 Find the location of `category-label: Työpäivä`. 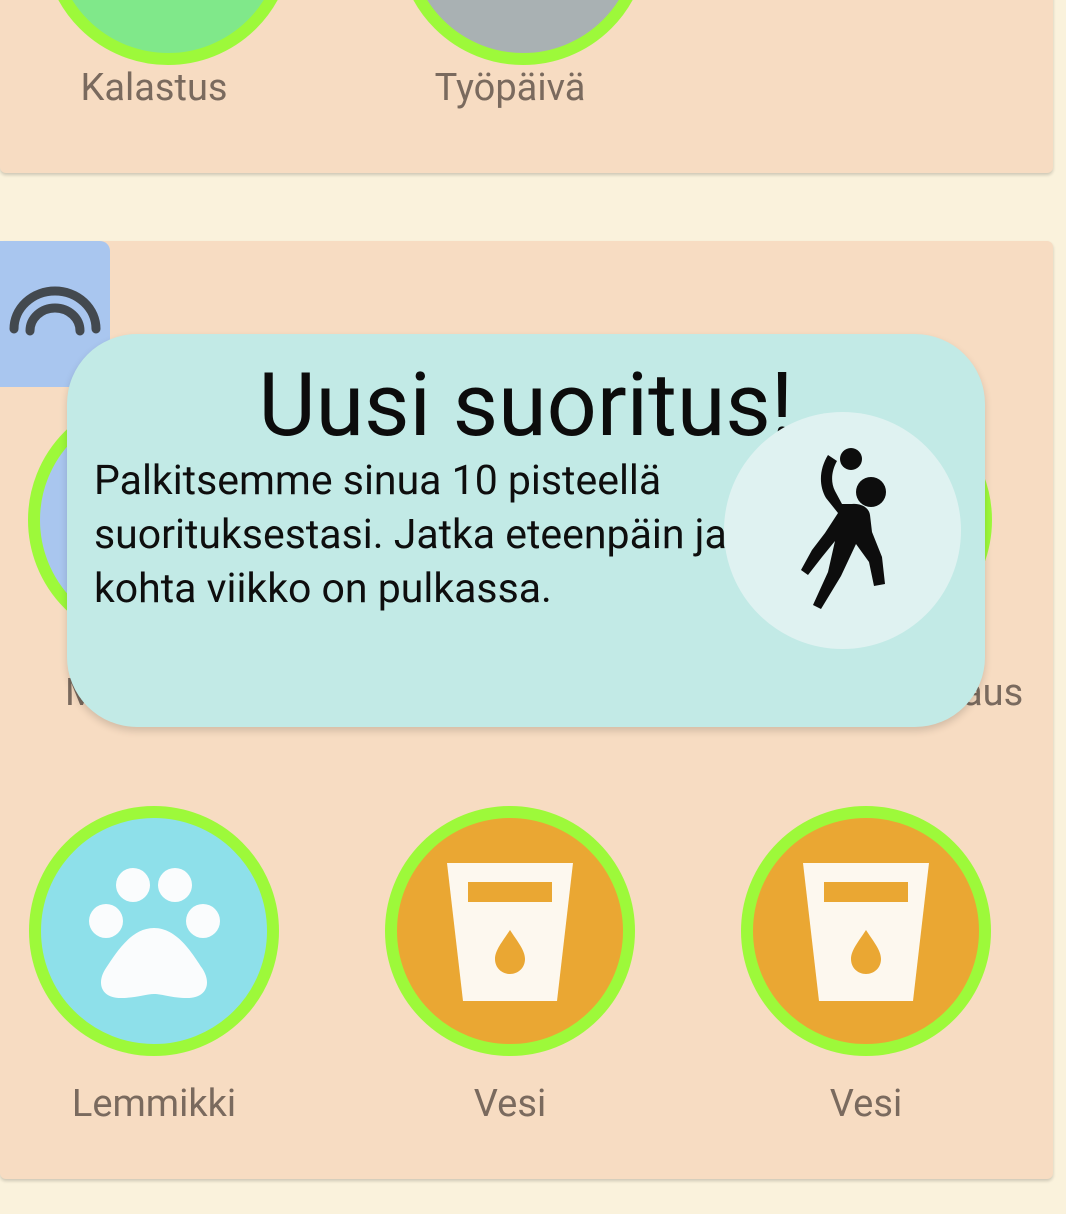

category-label: Työpäivä is located at coordinates (510, 88).